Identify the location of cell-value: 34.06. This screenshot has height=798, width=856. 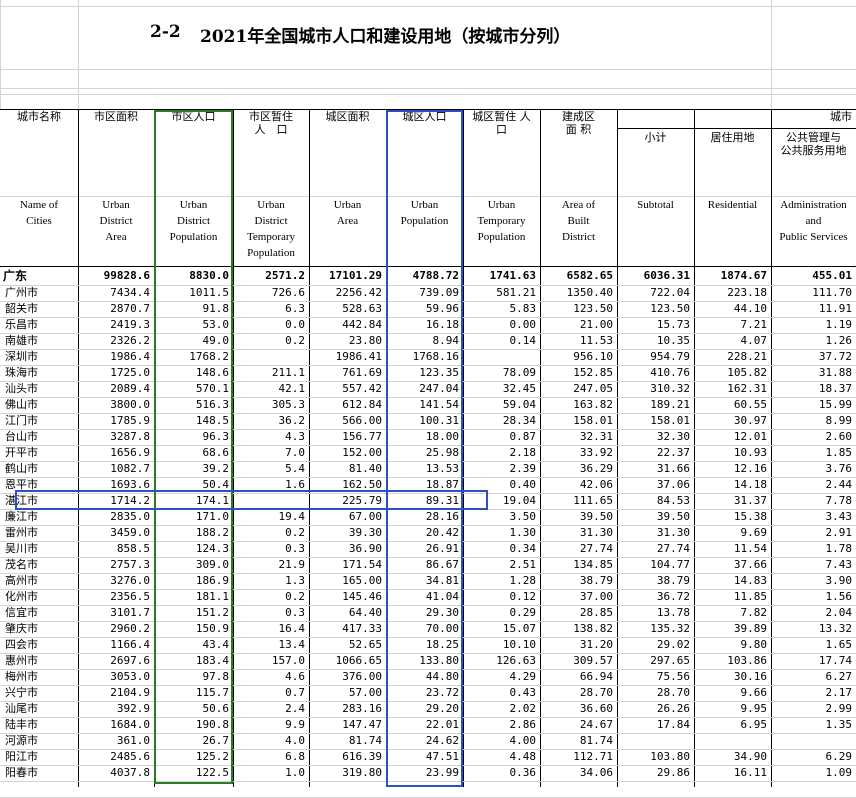
(596, 772).